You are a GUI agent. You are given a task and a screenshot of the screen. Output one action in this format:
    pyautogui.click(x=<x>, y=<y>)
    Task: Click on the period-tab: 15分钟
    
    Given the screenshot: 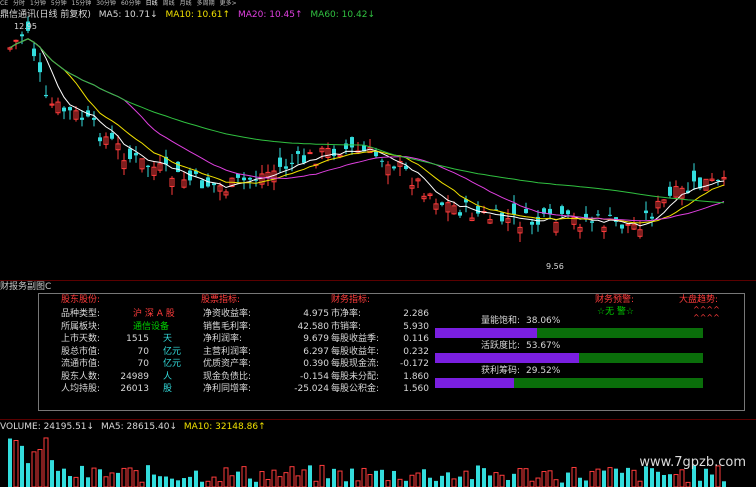 What is the action you would take?
    pyautogui.click(x=82, y=4)
    